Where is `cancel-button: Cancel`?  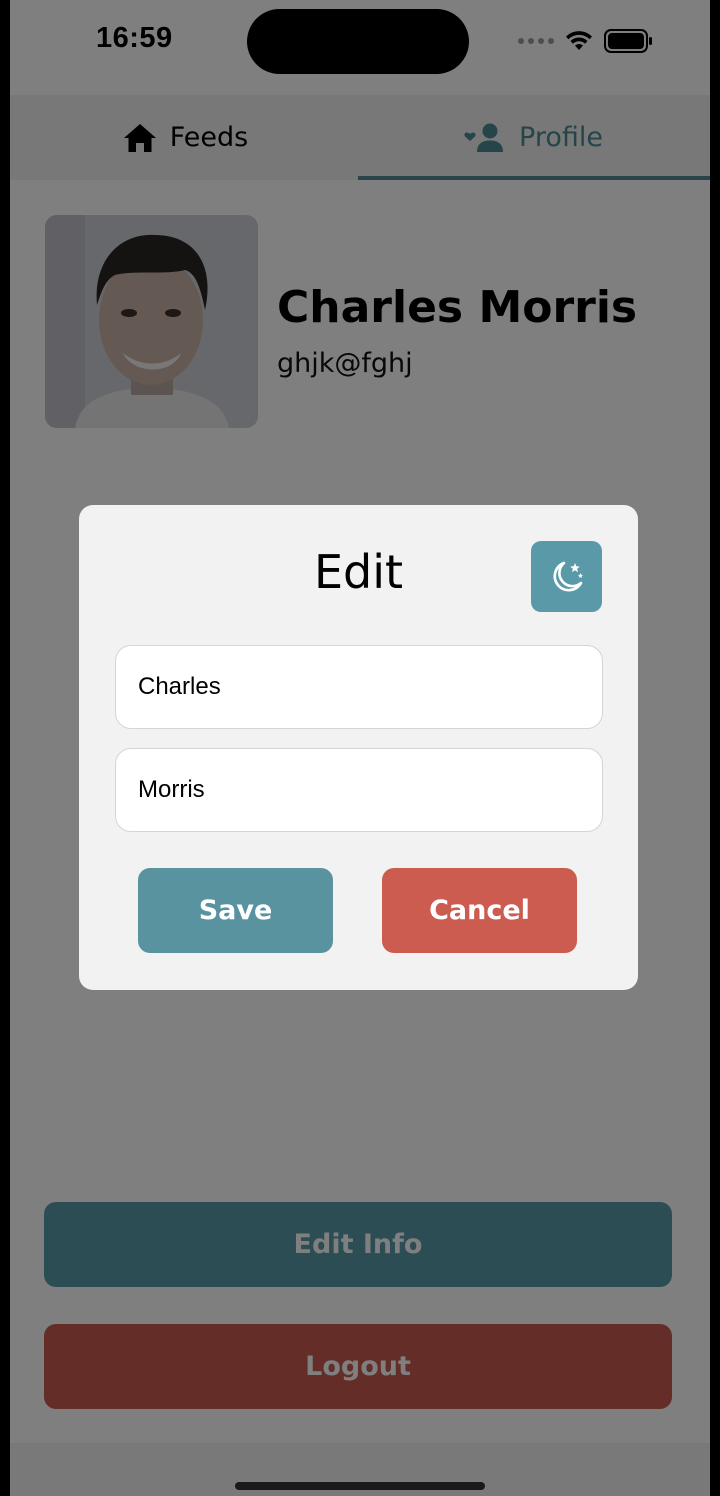
cancel-button: Cancel is located at coordinates (479, 910).